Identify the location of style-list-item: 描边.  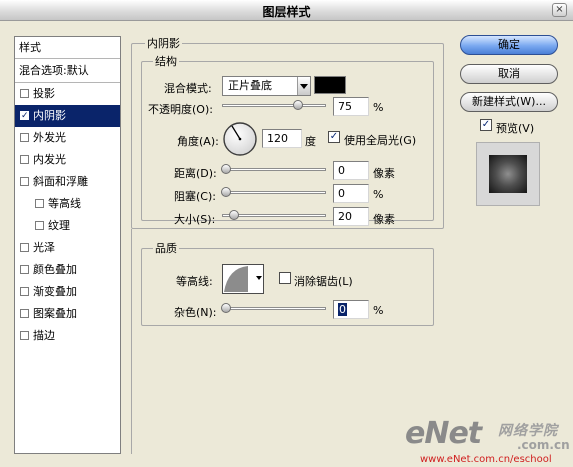
(67, 336).